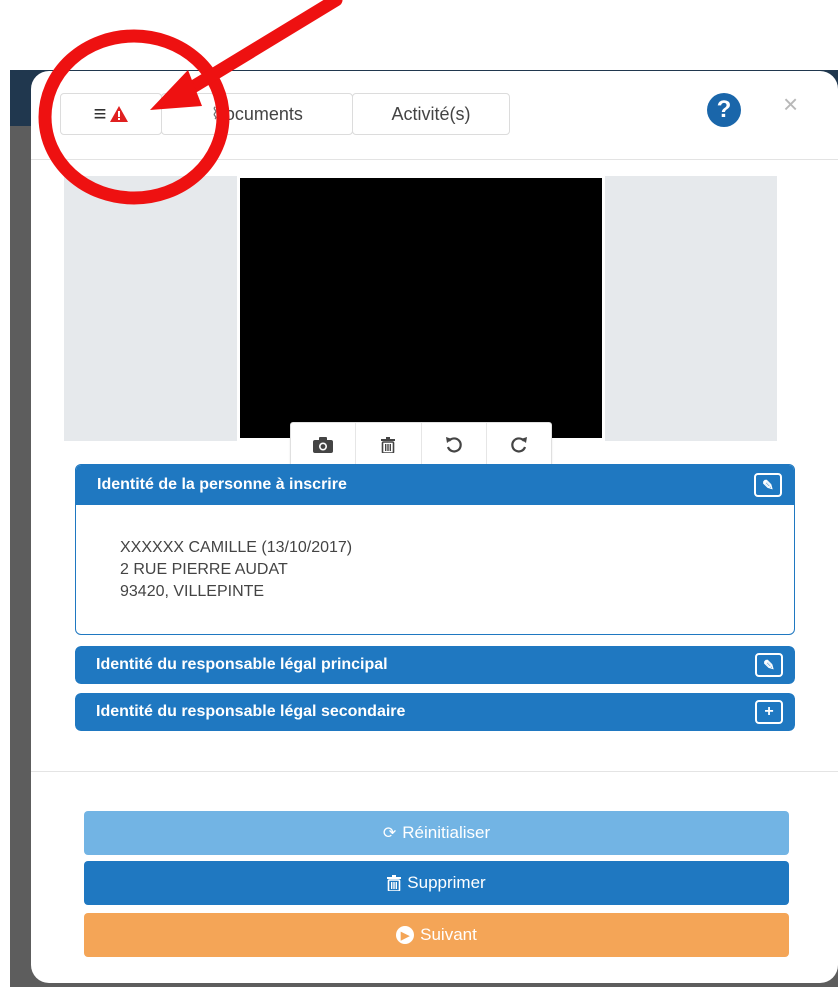 The width and height of the screenshot is (838, 987). What do you see at coordinates (119, 114) in the screenshot?
I see `warning-triangle-icon` at bounding box center [119, 114].